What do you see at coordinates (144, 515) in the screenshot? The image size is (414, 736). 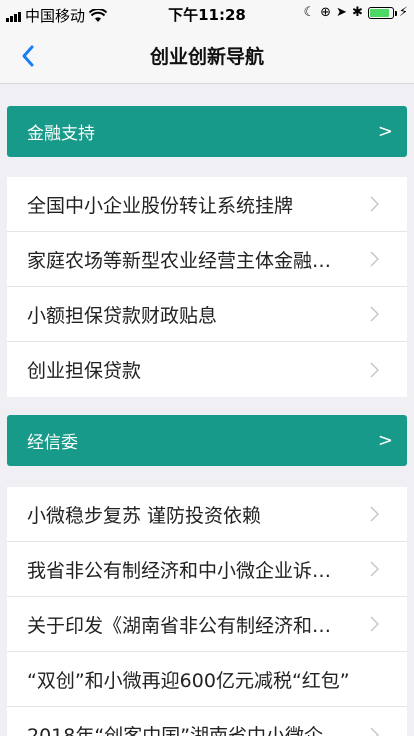 I see `list-item-label: 小微稳步复苏 谨防投资依赖` at bounding box center [144, 515].